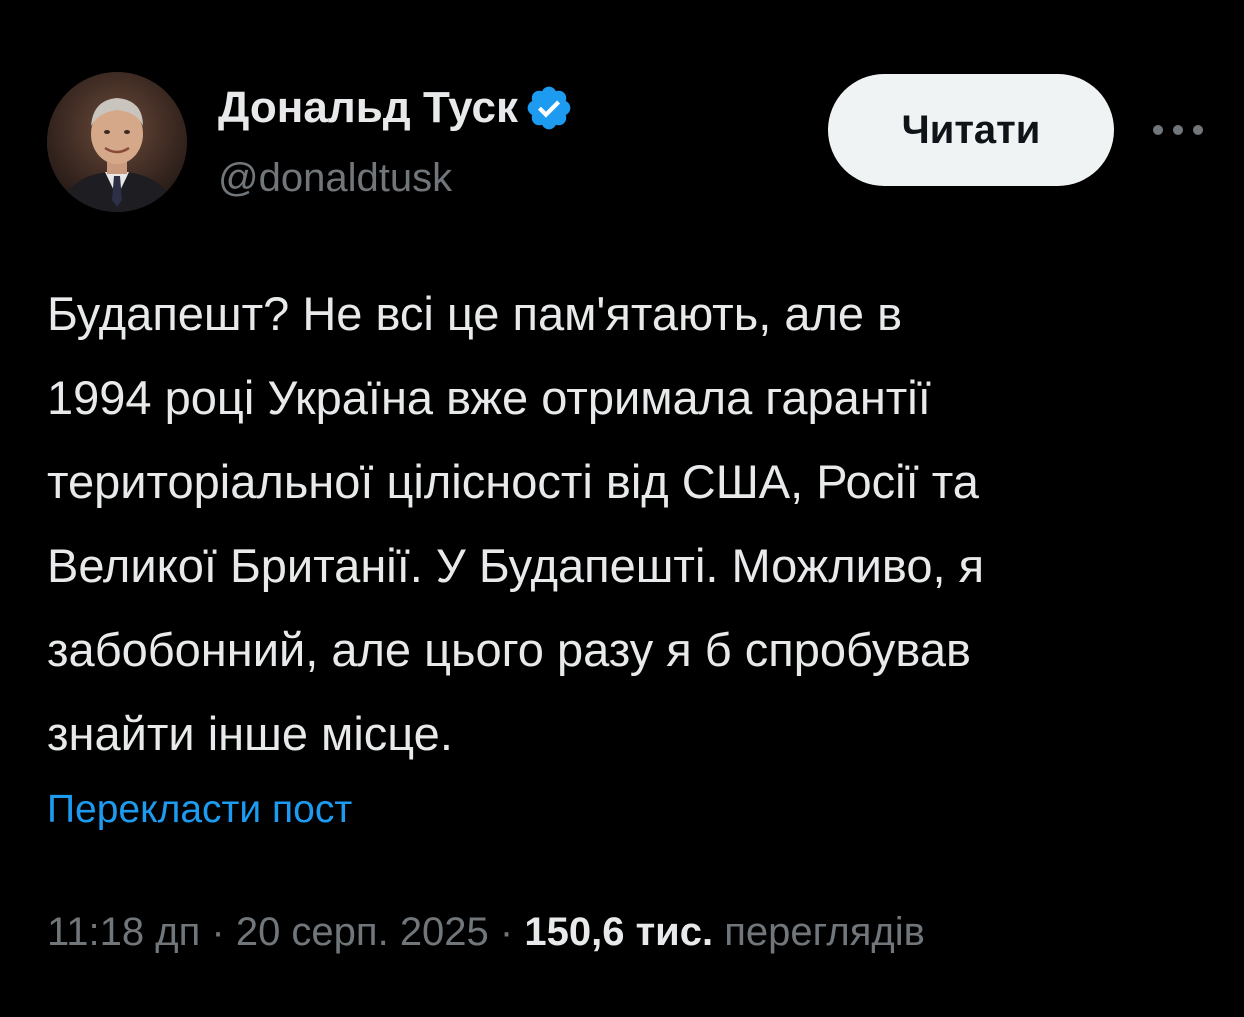 The width and height of the screenshot is (1244, 1017). Describe the element at coordinates (971, 130) in the screenshot. I see `follow-button: Читати` at that location.